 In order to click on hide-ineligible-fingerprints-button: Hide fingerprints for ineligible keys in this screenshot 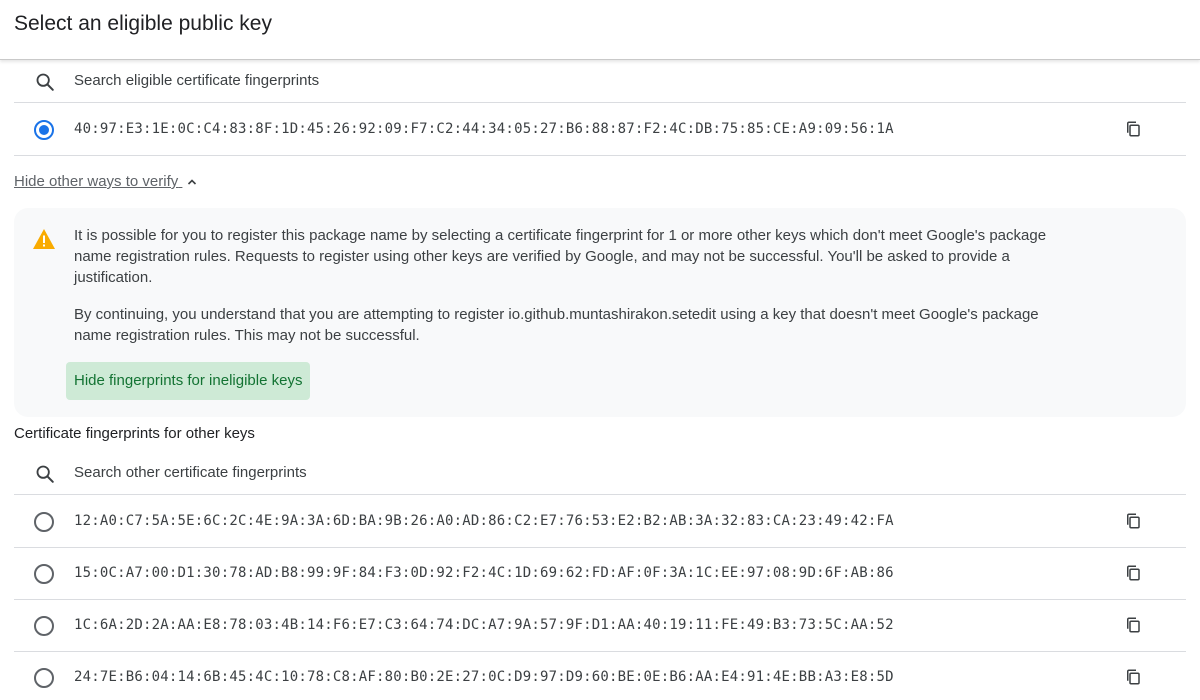, I will do `click(188, 381)`.